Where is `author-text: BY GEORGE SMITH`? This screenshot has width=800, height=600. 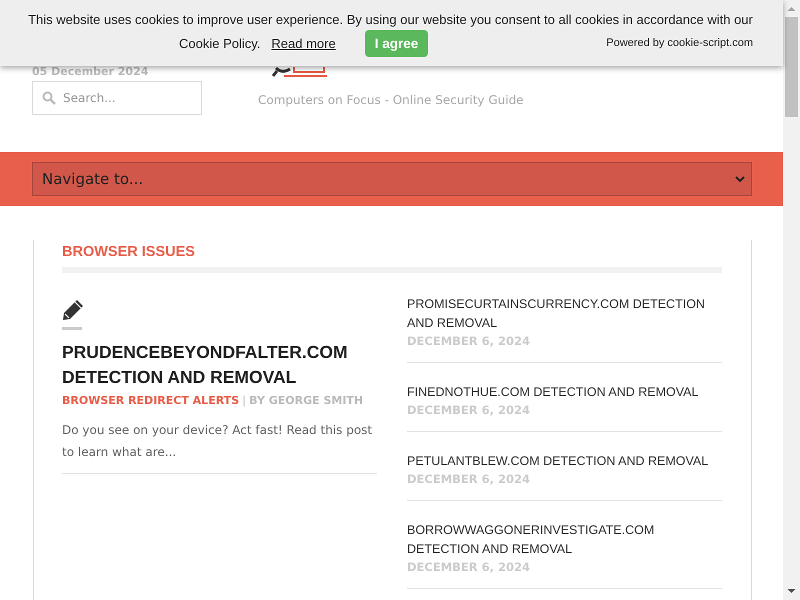 author-text: BY GEORGE SMITH is located at coordinates (306, 400).